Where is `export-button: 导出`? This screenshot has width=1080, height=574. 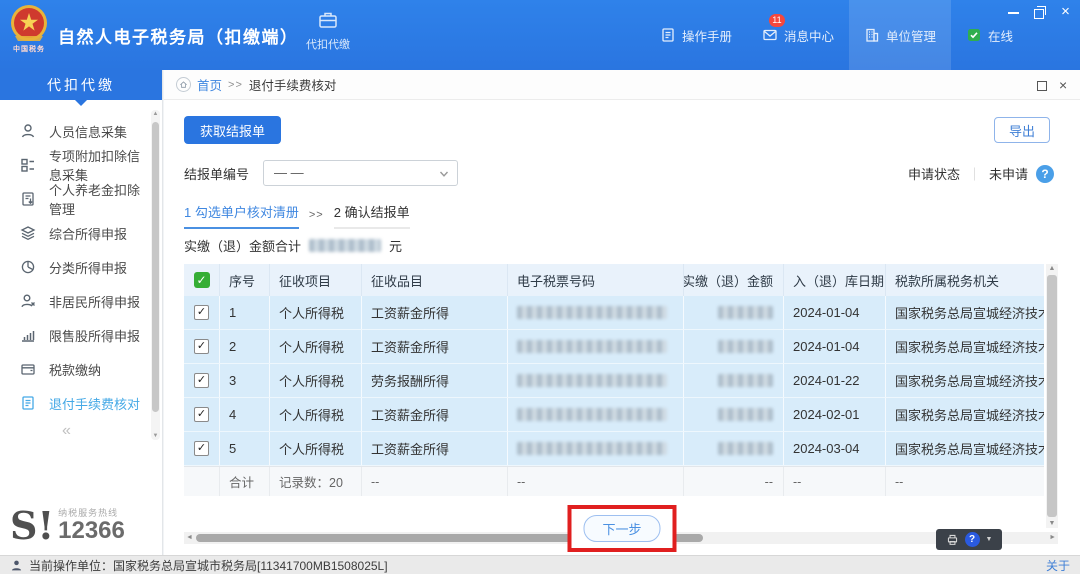
export-button: 导出 is located at coordinates (1021, 130).